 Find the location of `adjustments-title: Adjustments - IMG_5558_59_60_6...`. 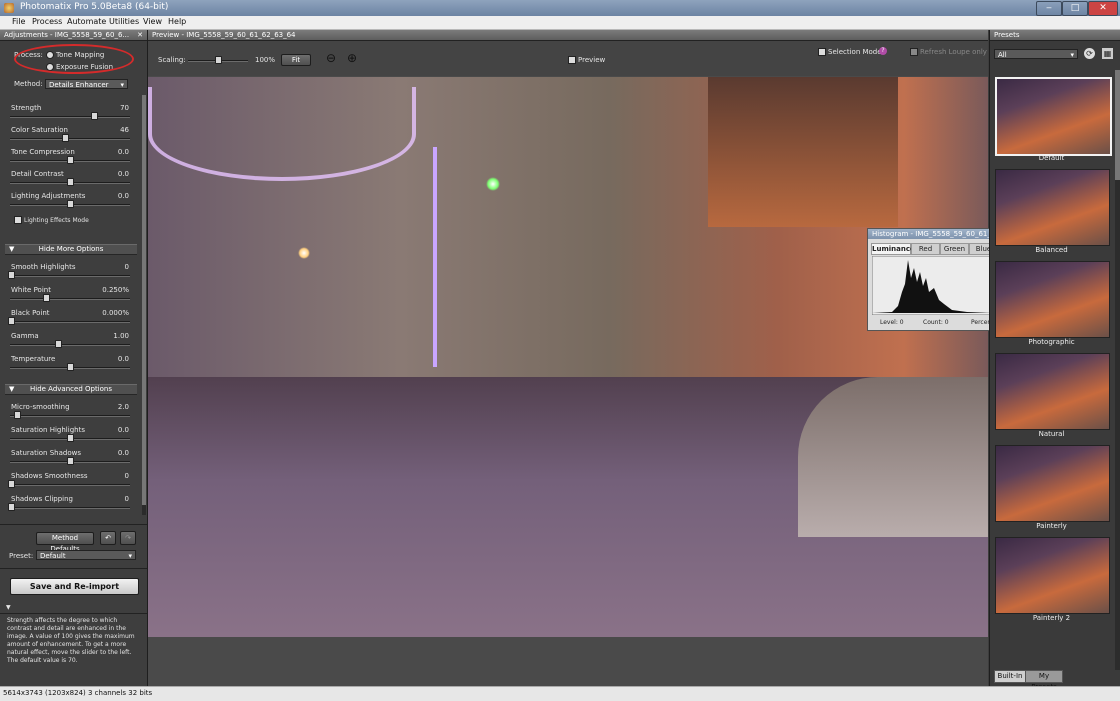

adjustments-title: Adjustments - IMG_5558_59_60_6... is located at coordinates (67, 35).